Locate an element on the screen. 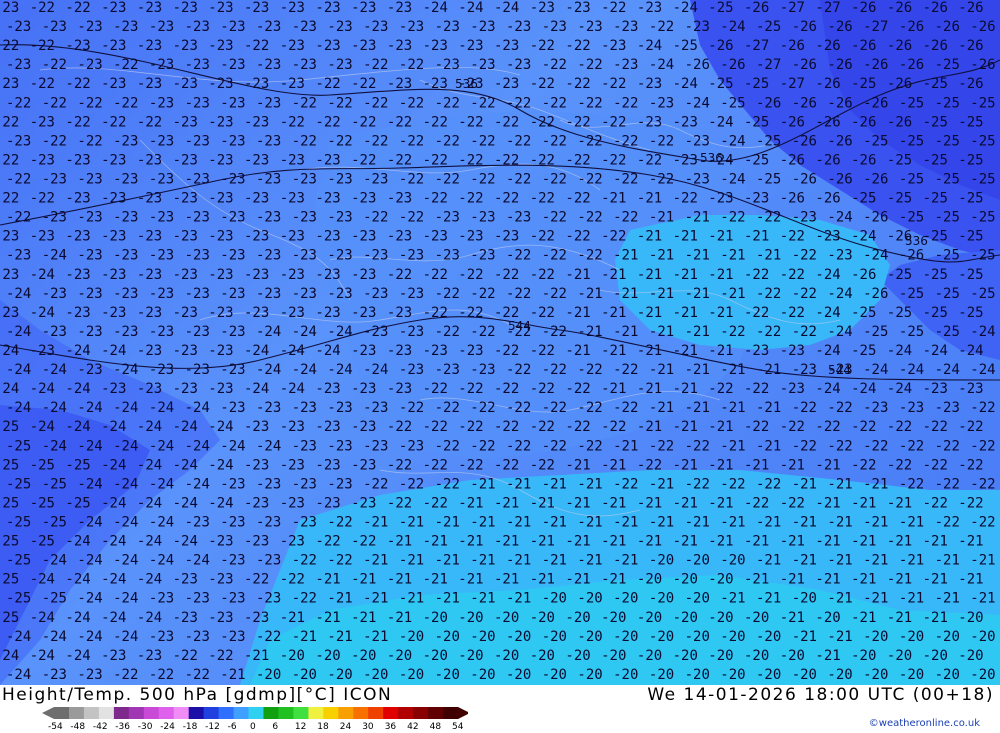  credit-link: ©weatheronline.co.uk is located at coordinates (924, 723).